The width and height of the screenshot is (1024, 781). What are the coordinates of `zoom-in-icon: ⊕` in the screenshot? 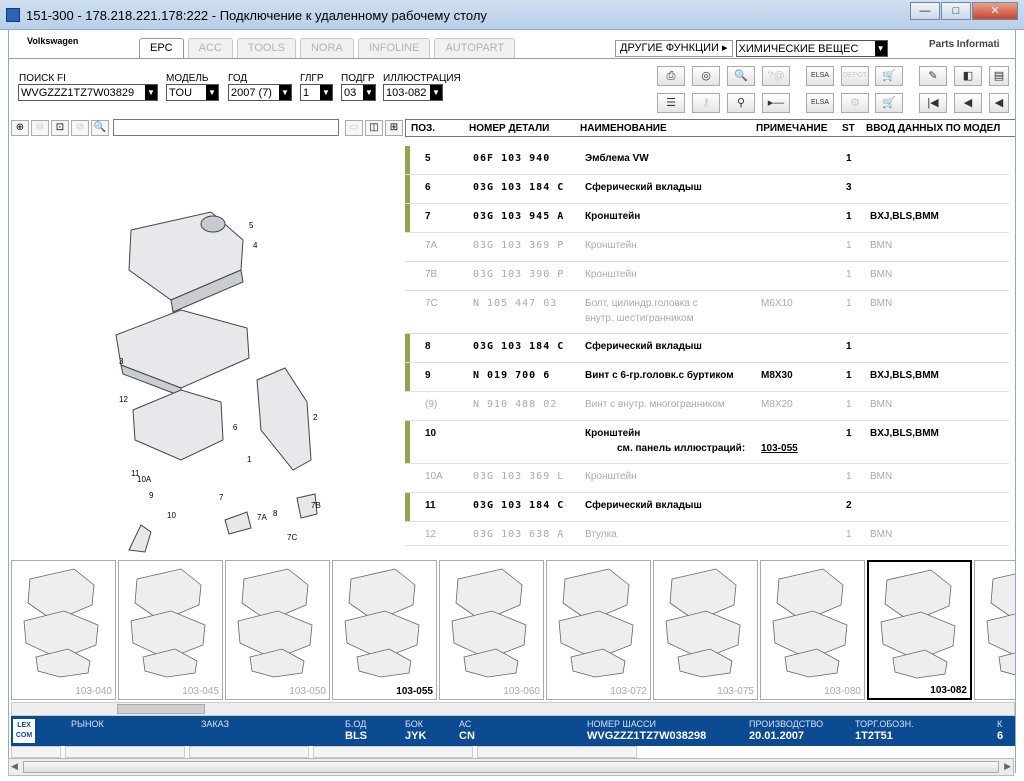 It's located at (20, 128).